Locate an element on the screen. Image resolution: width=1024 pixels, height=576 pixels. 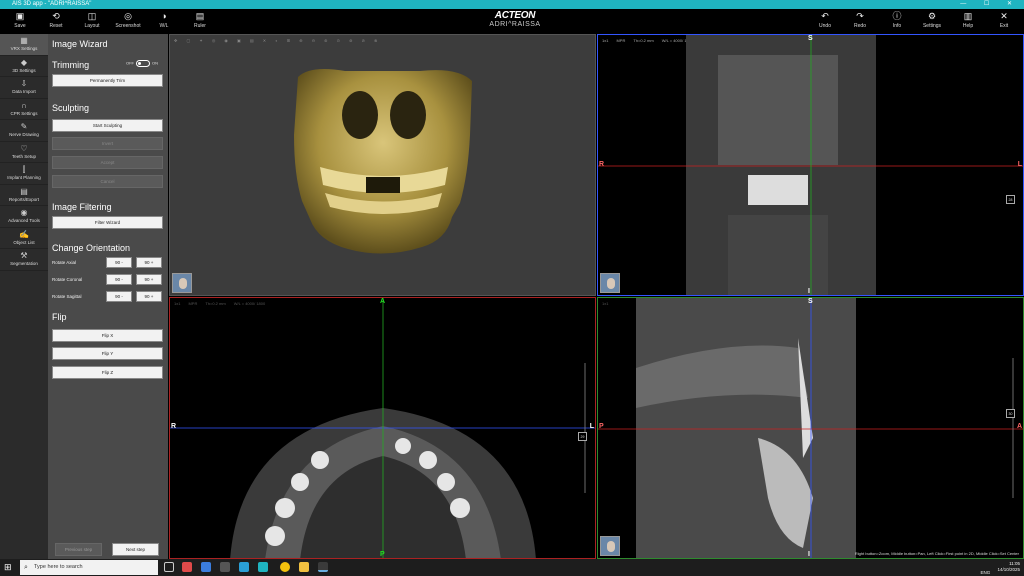
save-button: ▣ Save is located at coordinates (20, 21).